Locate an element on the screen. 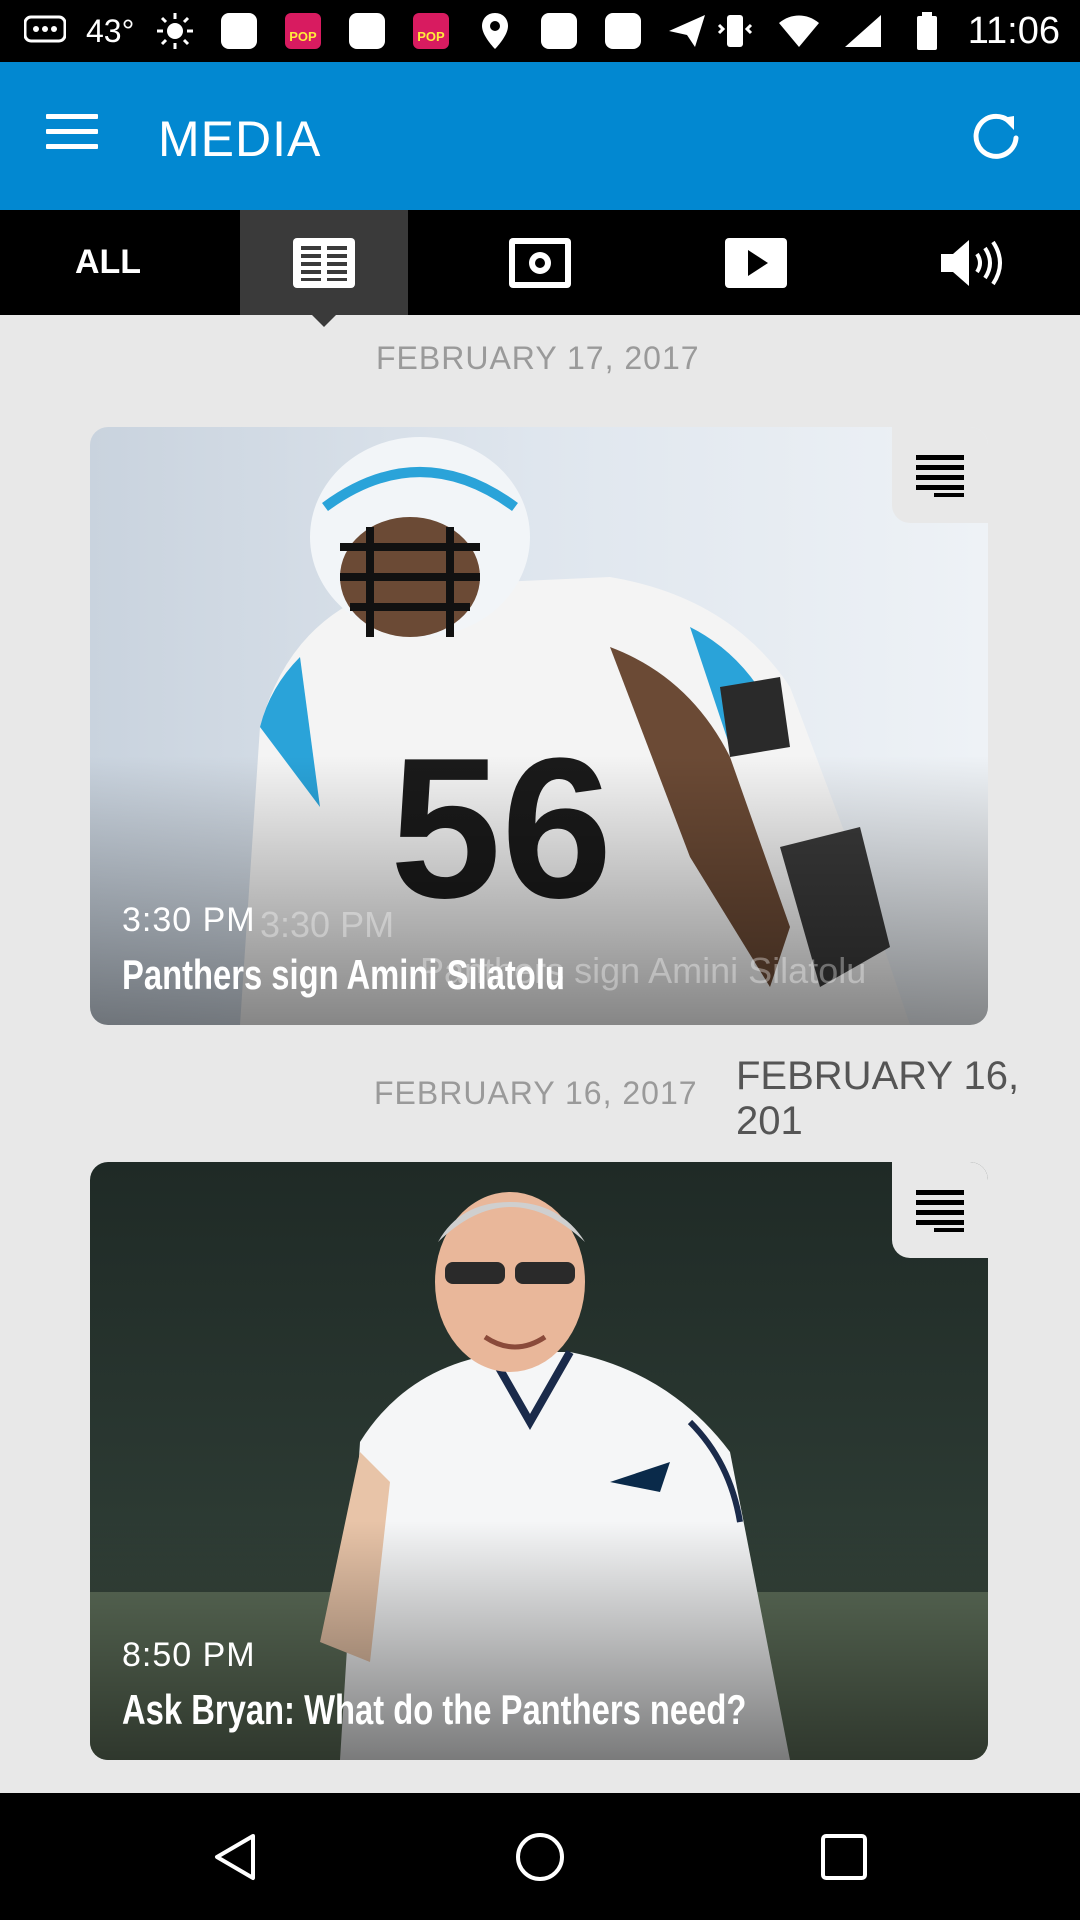  photos-icon is located at coordinates (540, 262).